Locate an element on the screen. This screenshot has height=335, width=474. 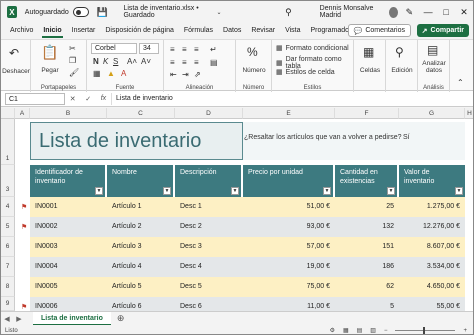
column-header-h: H is located at coordinates (469, 113).